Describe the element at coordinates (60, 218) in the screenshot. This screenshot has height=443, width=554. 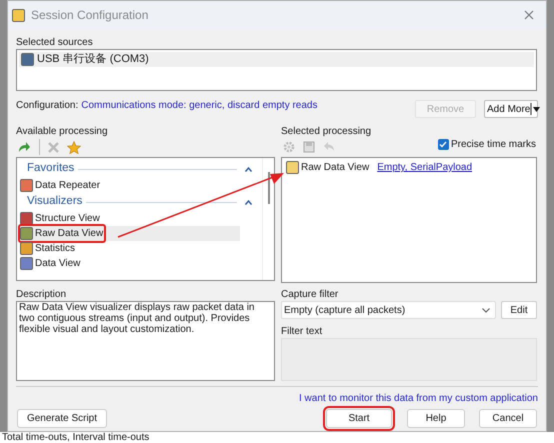
I see `processing-item: Structure View` at that location.